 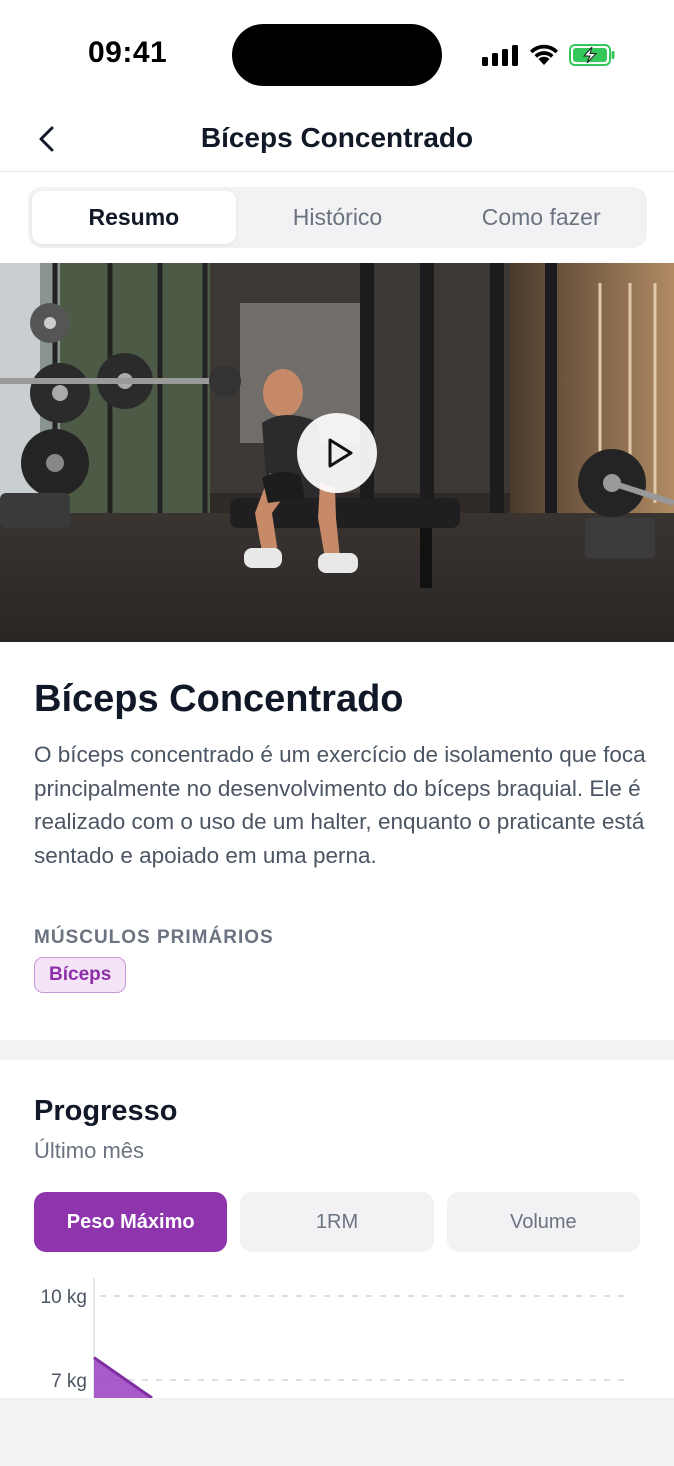 What do you see at coordinates (335, 1338) in the screenshot?
I see `progress-chart: 10 kg 7 kg` at bounding box center [335, 1338].